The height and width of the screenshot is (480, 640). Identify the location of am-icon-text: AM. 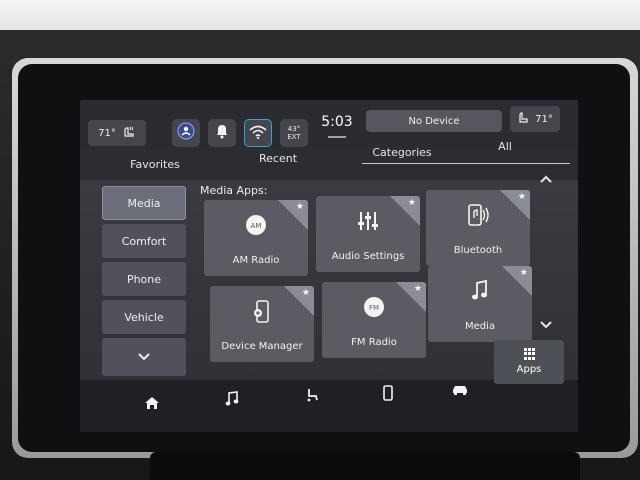
(256, 226).